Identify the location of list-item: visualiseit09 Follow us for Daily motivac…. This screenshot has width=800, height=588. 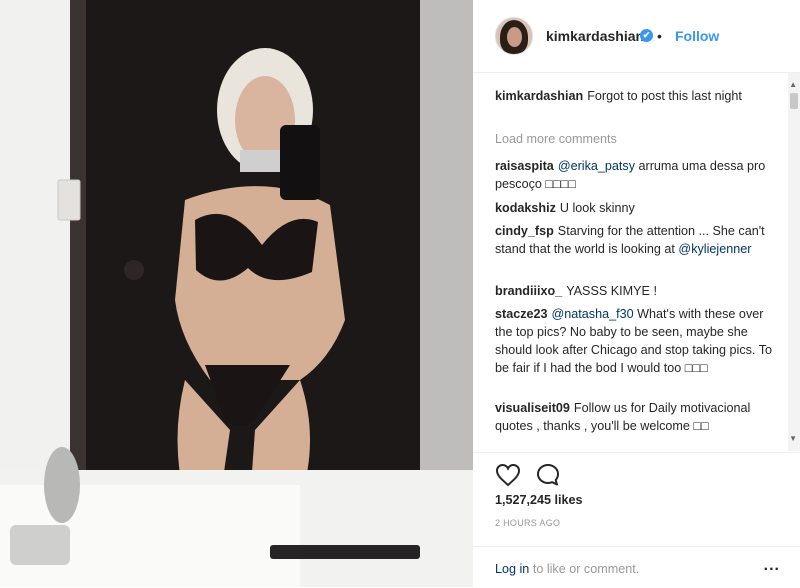
(636, 417).